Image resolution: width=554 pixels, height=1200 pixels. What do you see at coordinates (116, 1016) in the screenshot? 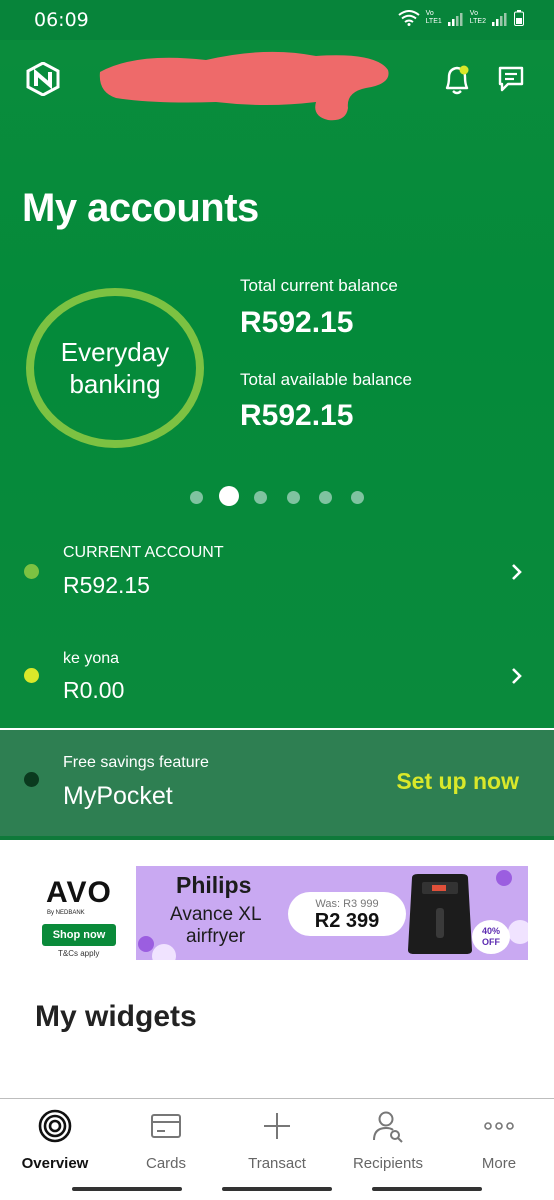
I see `widgets-title: My widgets` at bounding box center [116, 1016].